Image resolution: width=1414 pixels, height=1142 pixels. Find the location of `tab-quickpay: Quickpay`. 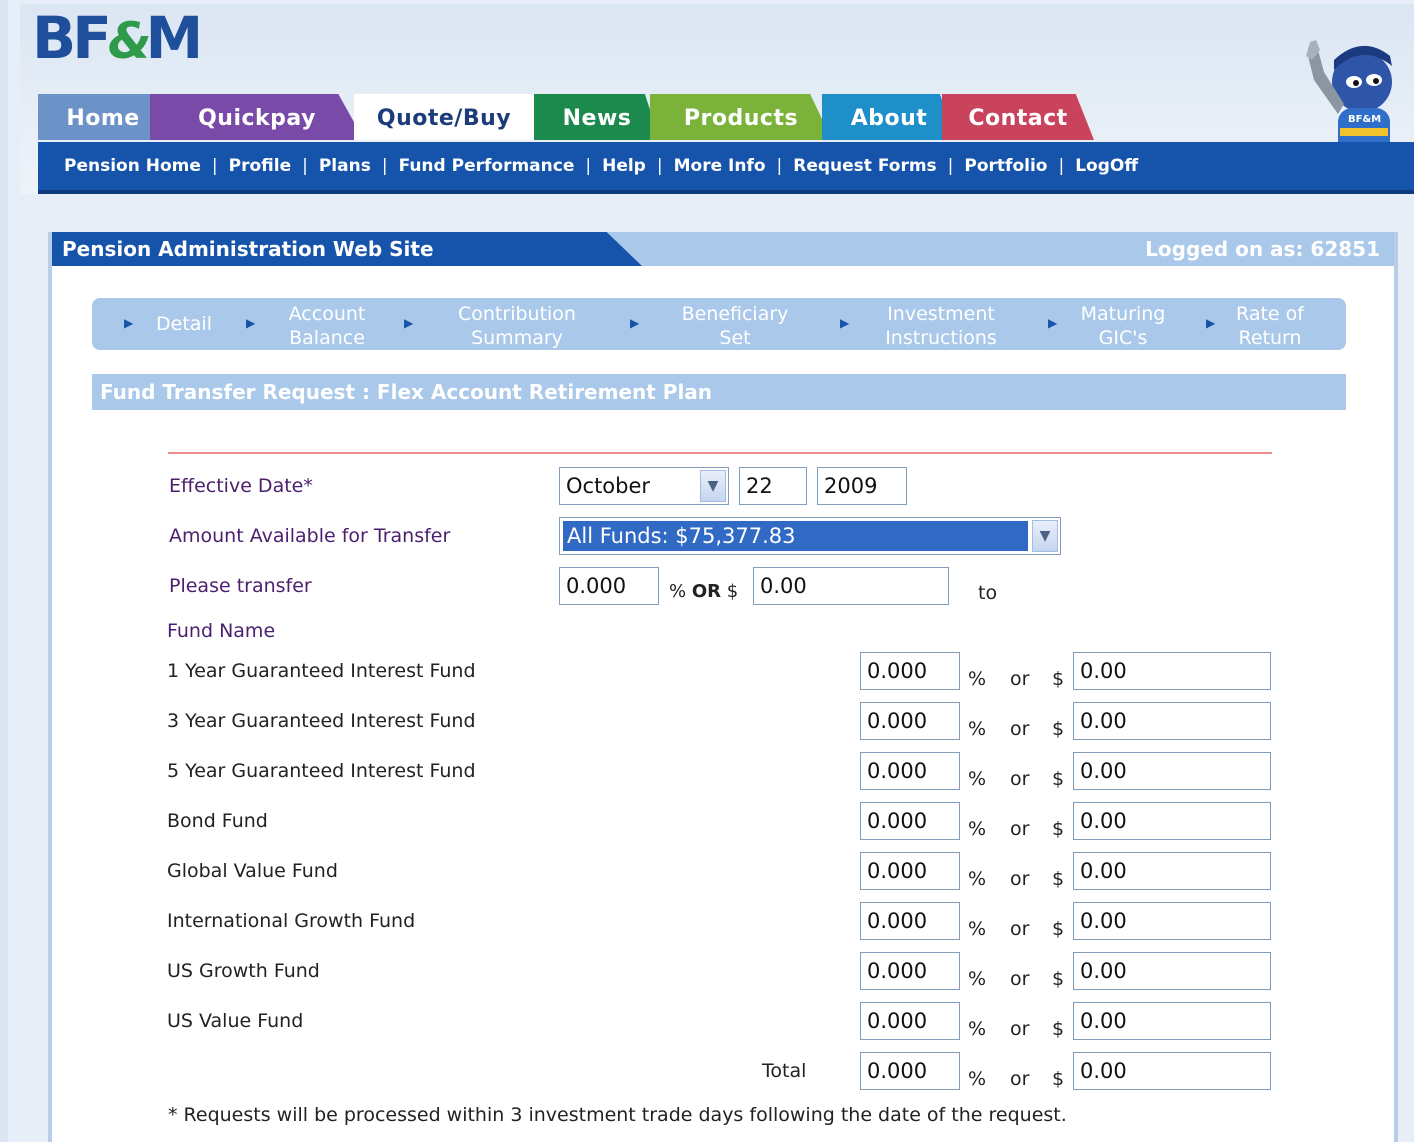

tab-quickpay: Quickpay is located at coordinates (257, 117).